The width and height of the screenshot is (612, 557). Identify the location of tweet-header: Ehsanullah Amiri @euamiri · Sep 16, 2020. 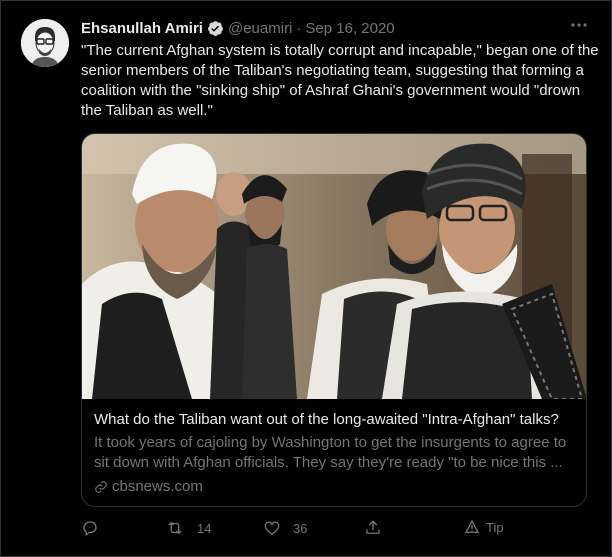
(326, 28).